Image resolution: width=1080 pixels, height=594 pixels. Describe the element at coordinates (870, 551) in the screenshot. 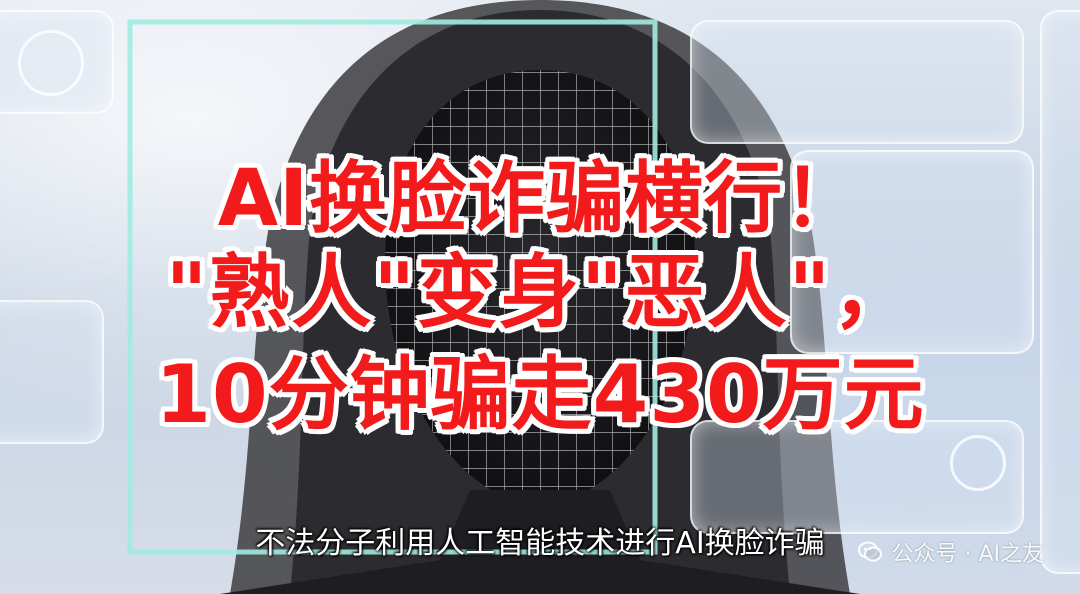

I see `wechat-icon` at that location.